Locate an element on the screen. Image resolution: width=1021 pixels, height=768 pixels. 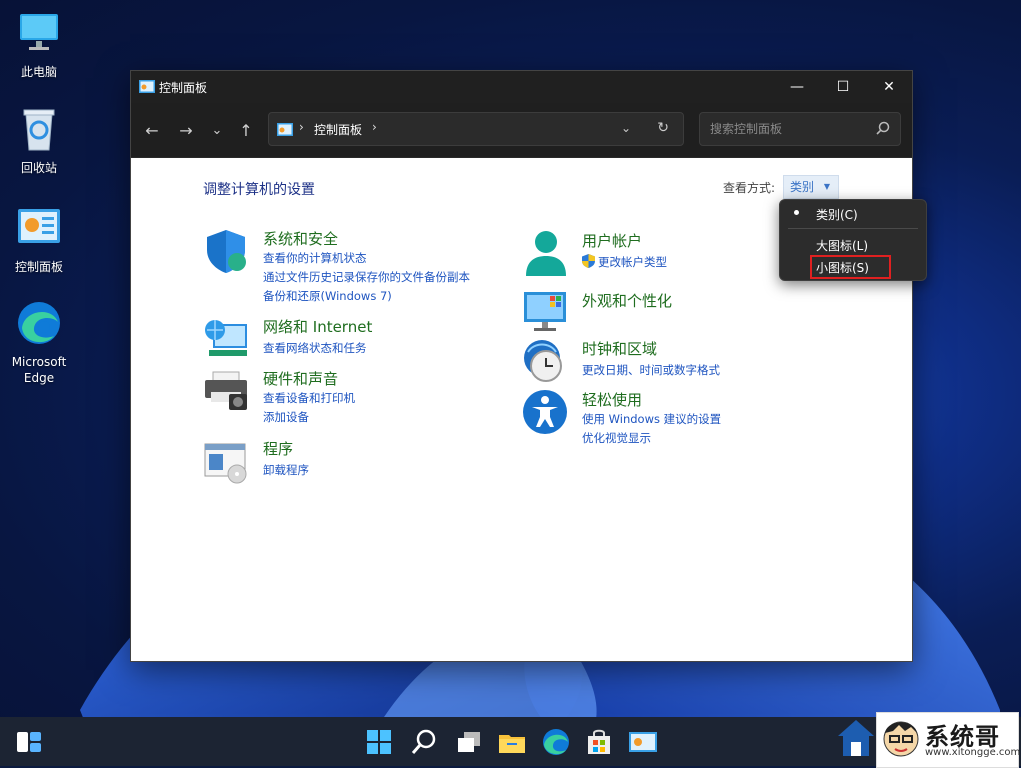
programs-icon is located at coordinates (225, 463).